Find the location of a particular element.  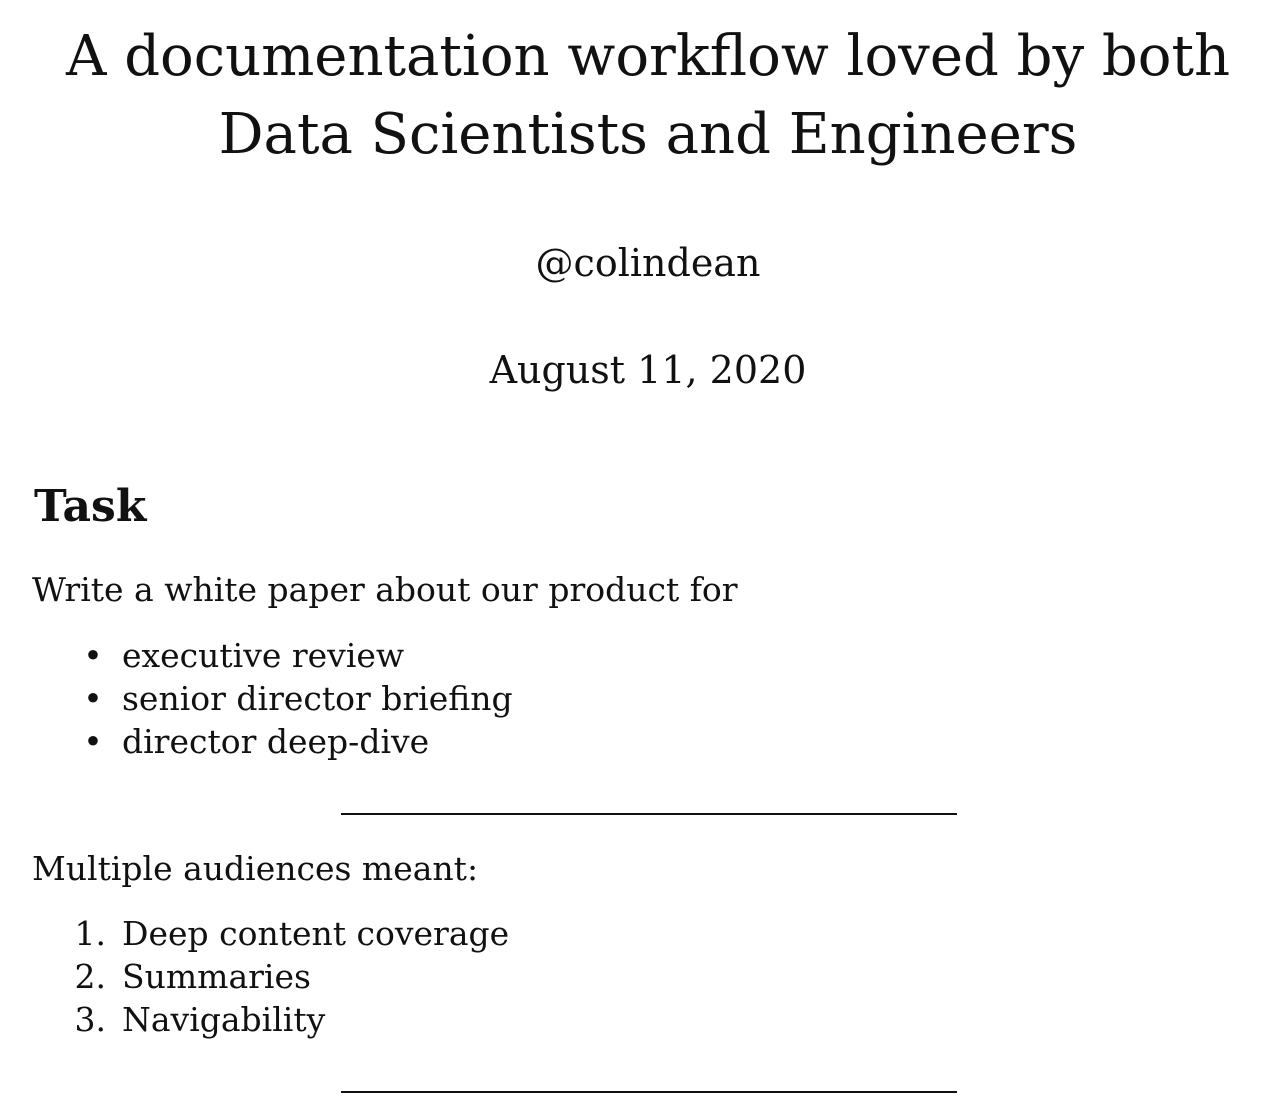

list-item-text: Deep content coverage is located at coordinates (316, 933).